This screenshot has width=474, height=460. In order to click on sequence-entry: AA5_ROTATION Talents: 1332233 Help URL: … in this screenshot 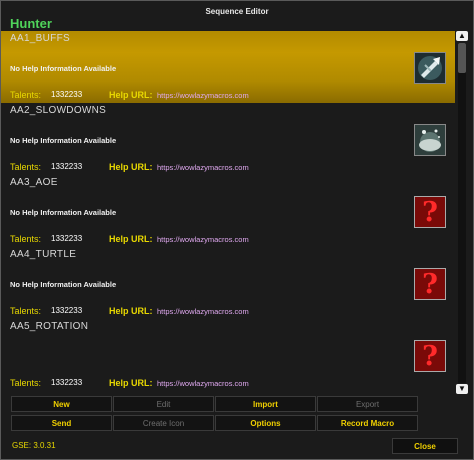, I will do `click(228, 355)`.